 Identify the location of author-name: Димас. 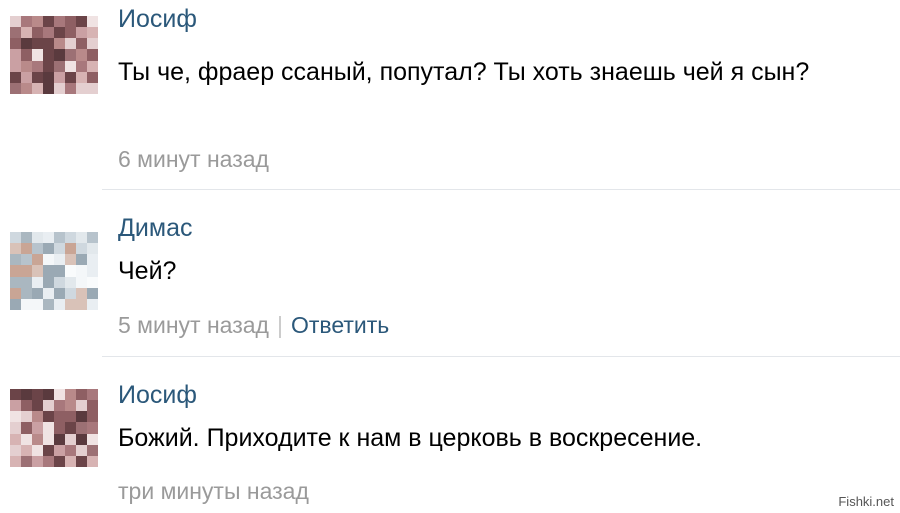
(155, 228).